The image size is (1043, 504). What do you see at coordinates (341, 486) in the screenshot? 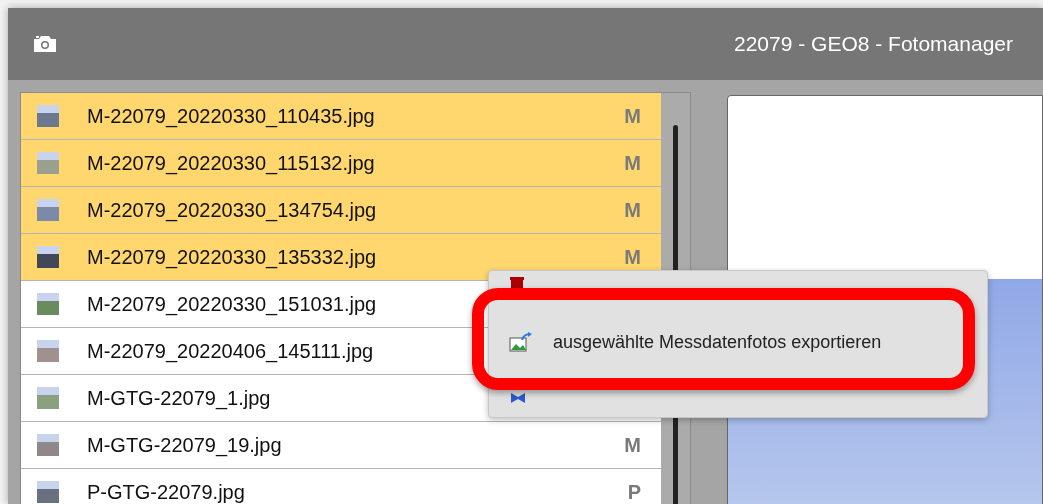
I see `file-row: P-GTG-22079.jpg P` at bounding box center [341, 486].